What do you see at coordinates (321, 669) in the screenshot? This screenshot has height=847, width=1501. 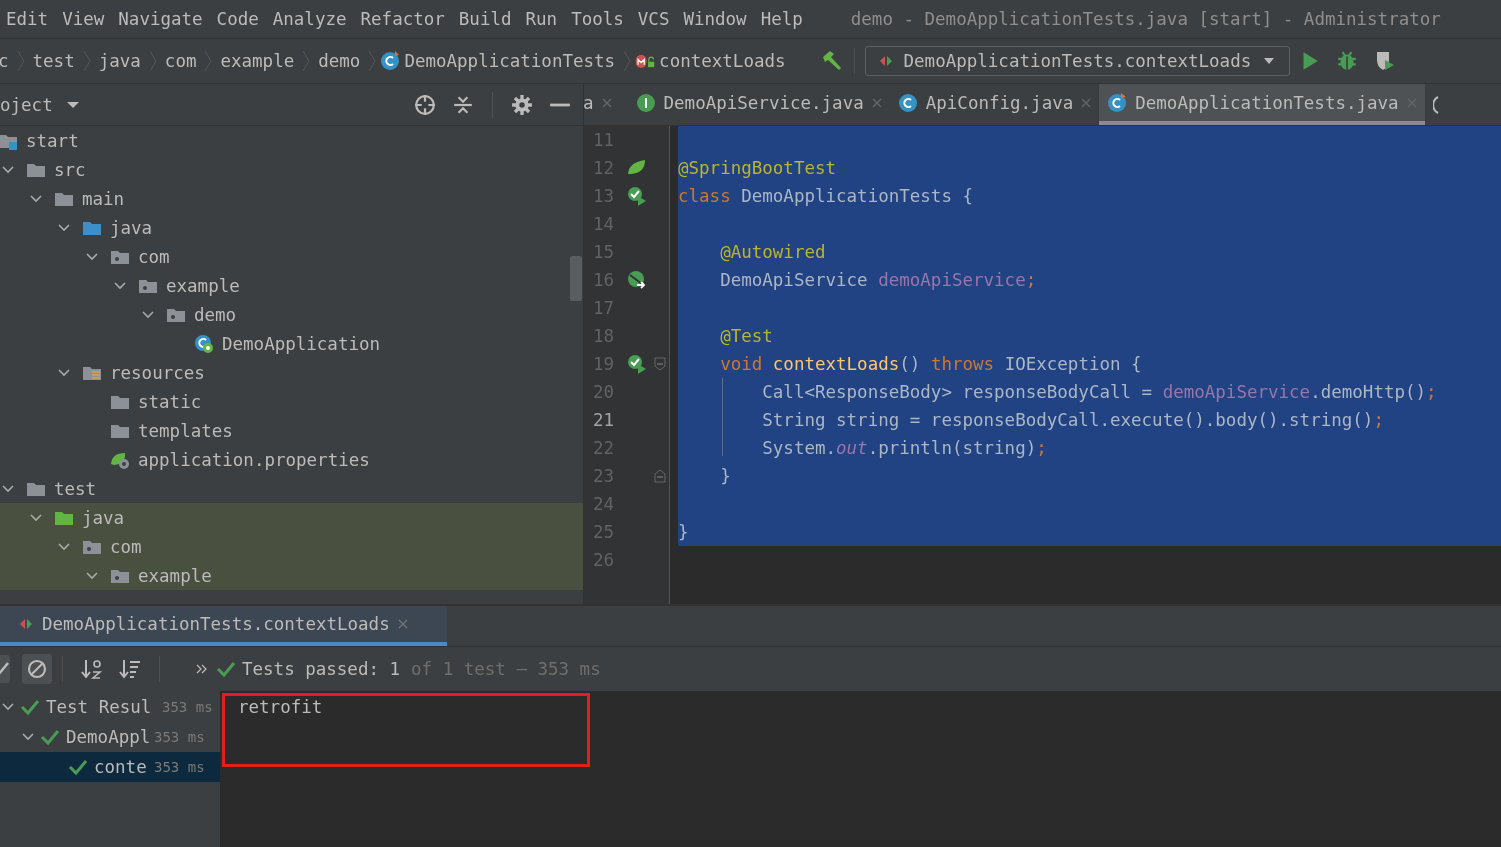 I see `test-summary: Tests passed: 1` at bounding box center [321, 669].